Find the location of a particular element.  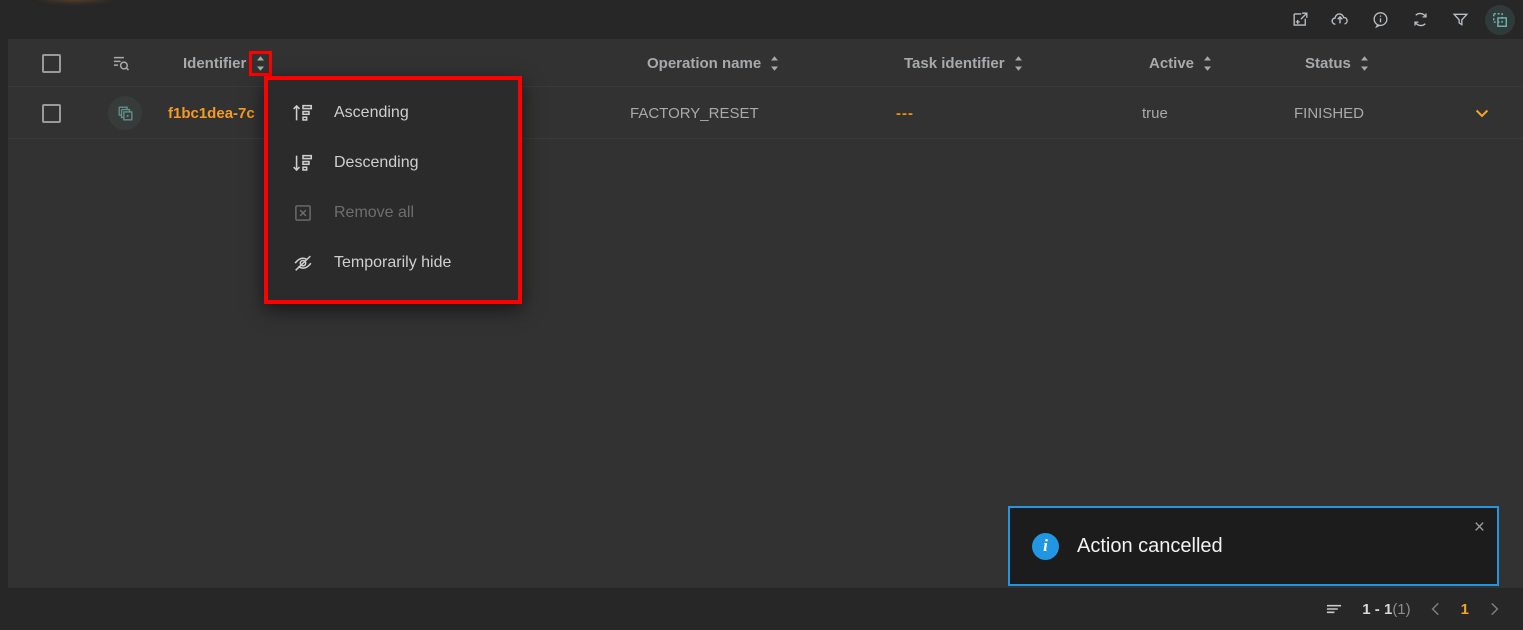

column-header-task-identifier: Task identifier is located at coordinates (964, 63).